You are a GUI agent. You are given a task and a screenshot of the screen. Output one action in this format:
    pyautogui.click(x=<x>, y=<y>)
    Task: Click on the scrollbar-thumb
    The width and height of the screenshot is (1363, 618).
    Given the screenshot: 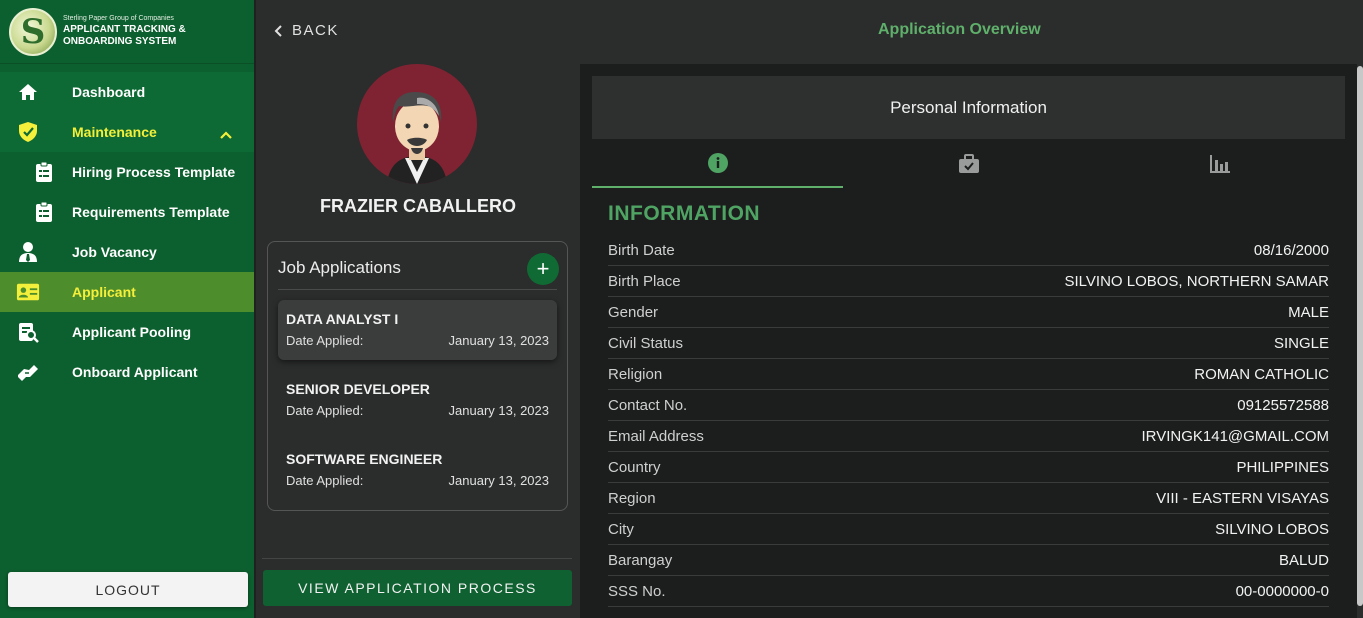 What is the action you would take?
    pyautogui.click(x=1360, y=336)
    